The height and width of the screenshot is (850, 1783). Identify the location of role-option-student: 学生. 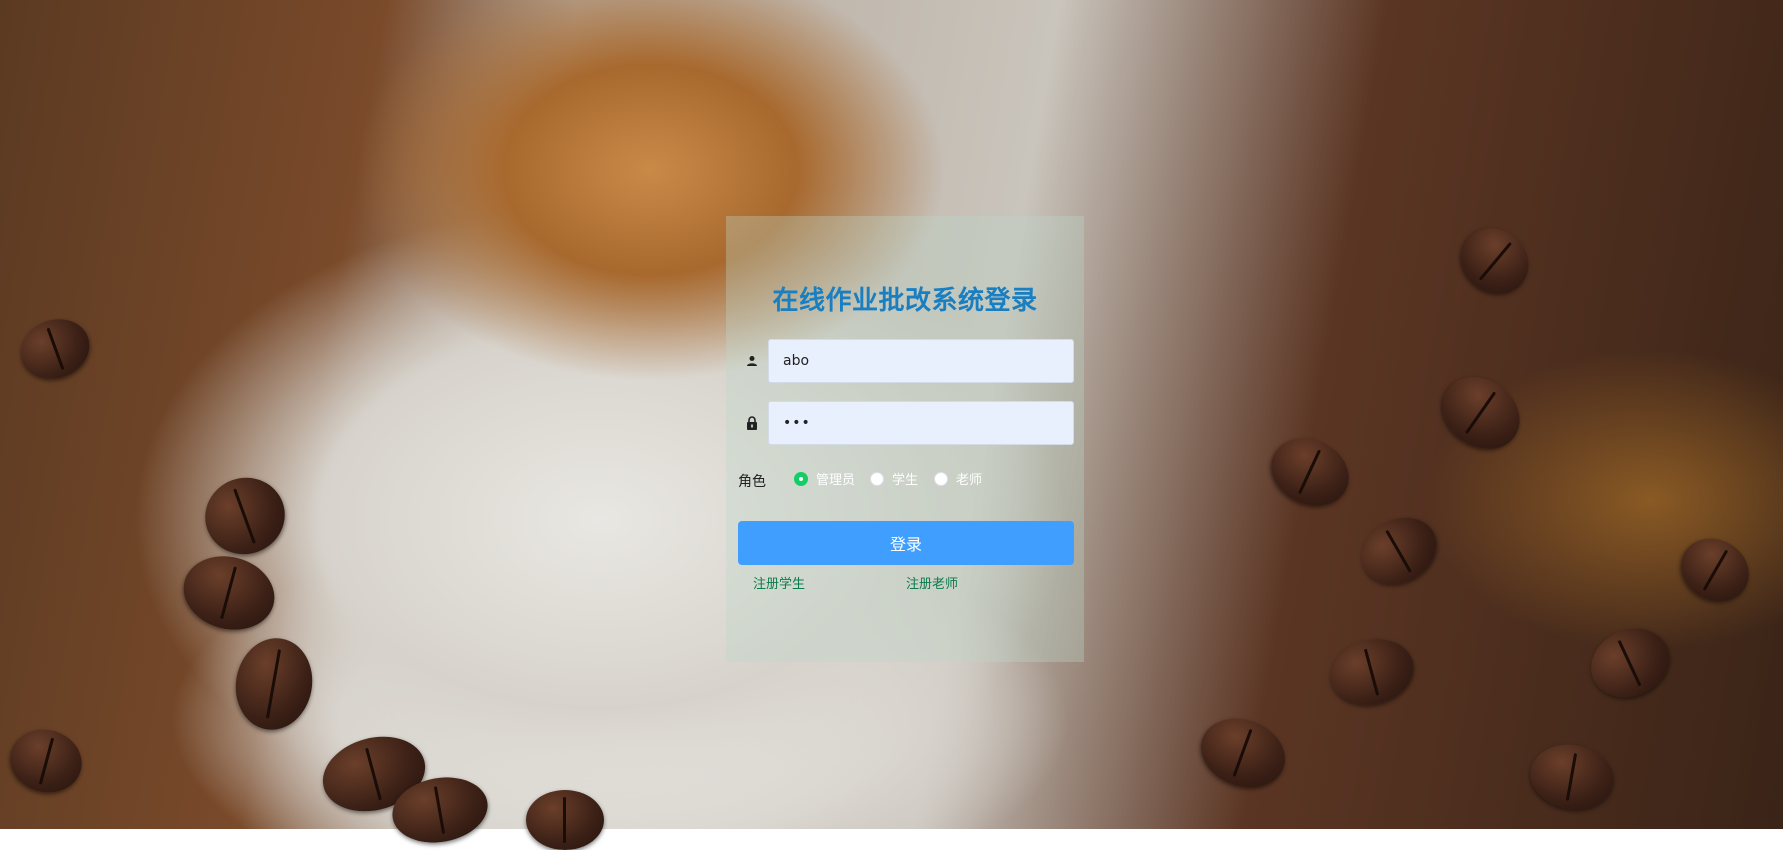
(894, 478).